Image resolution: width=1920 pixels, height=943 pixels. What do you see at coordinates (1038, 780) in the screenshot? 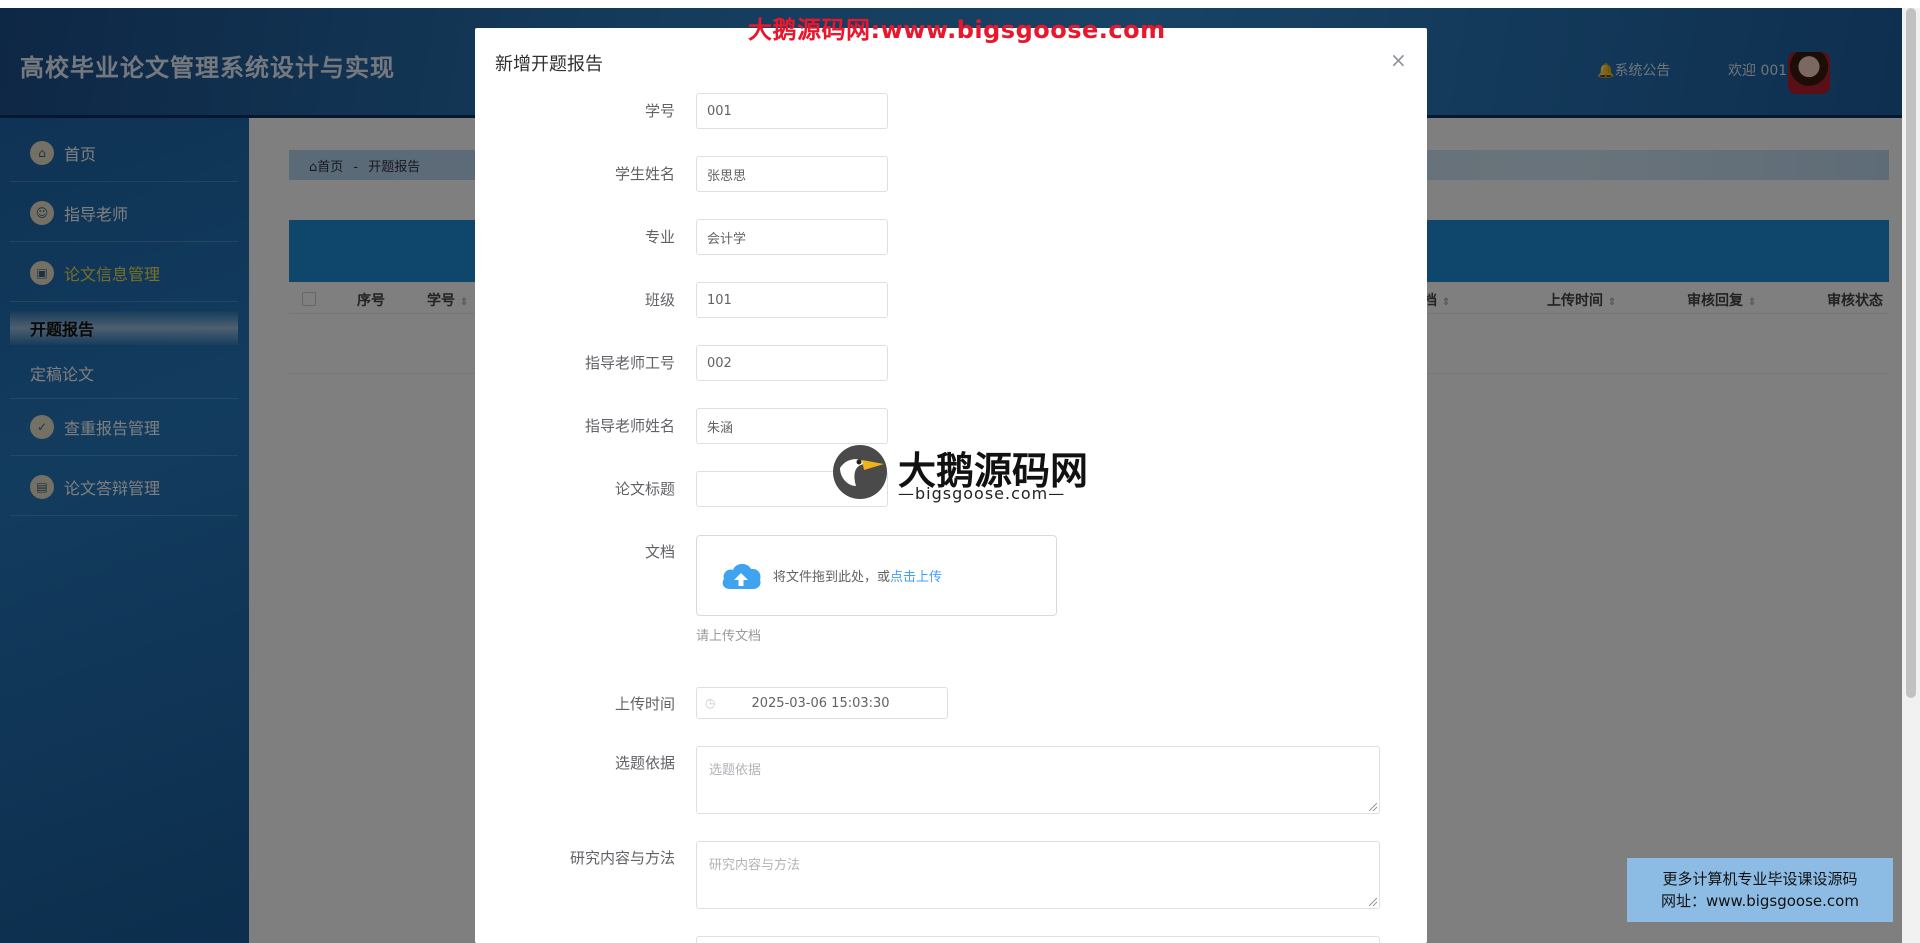
I see `basis-textarea: 选题依据` at bounding box center [1038, 780].